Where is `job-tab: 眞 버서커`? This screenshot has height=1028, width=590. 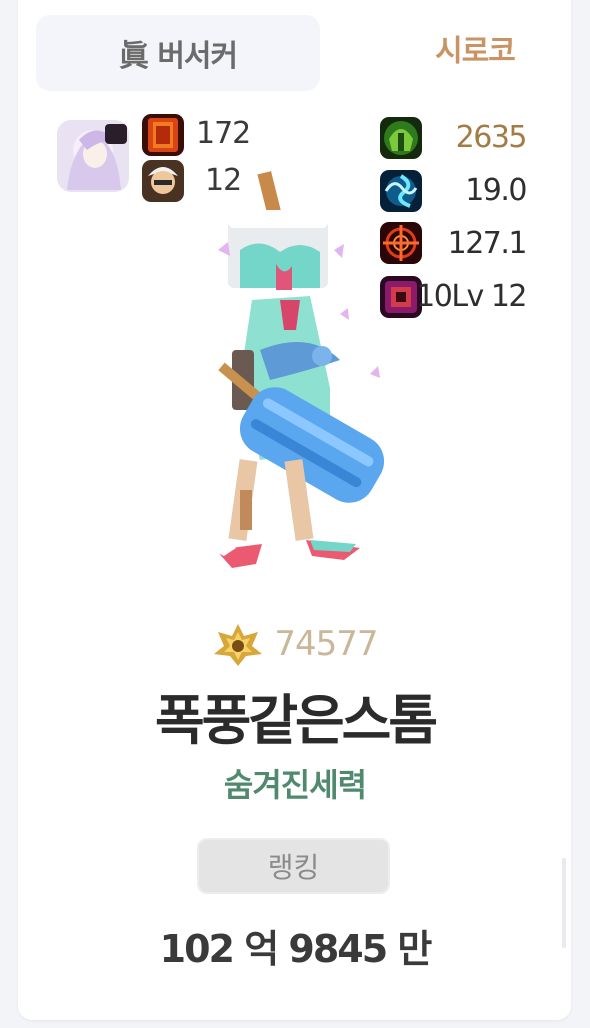
job-tab: 眞 버서커 is located at coordinates (178, 53).